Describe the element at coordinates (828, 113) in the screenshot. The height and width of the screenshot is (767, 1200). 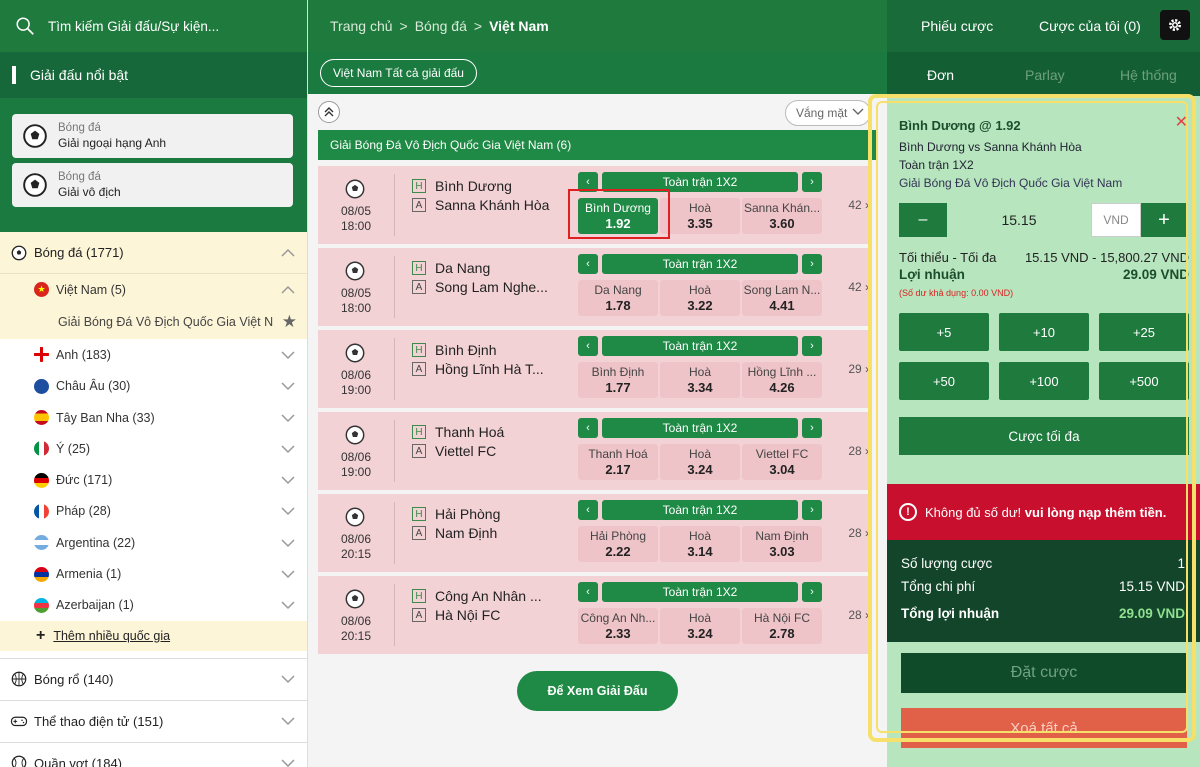
I see `sort-select: Vắng mặt` at that location.